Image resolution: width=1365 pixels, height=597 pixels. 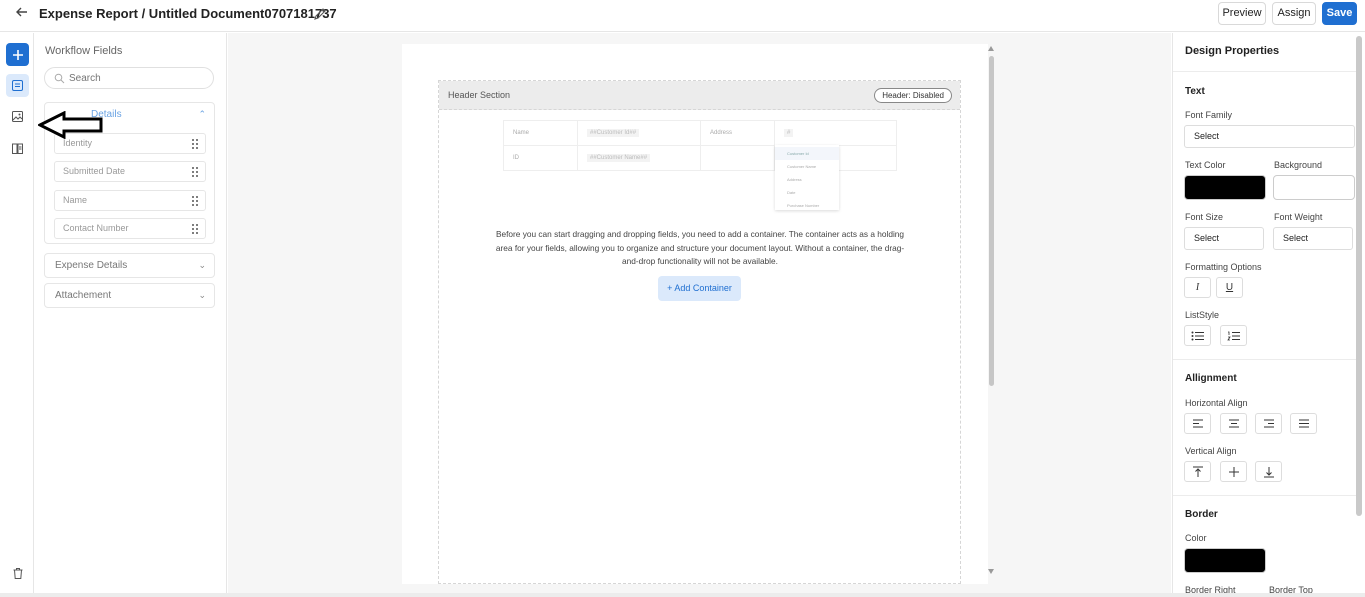 I want to click on group-header-expense-details: Expense Details ⌄, so click(x=129, y=265).